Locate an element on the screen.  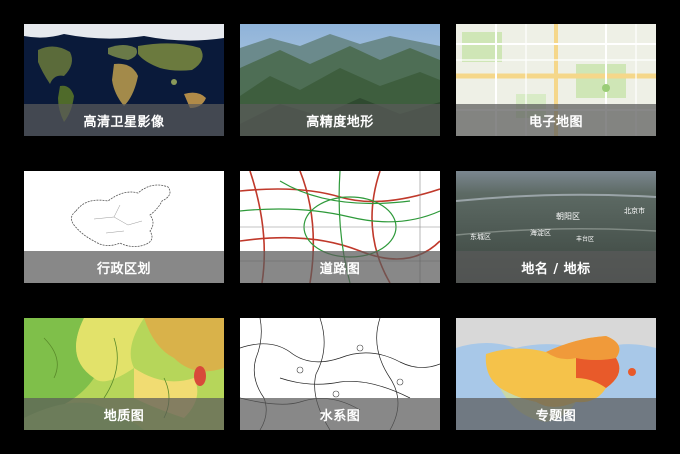
tile-place-names-landmarks: 朝阳区 北京市 东城区 海淀区 丰台区 地名 / 地标 is located at coordinates (556, 227).